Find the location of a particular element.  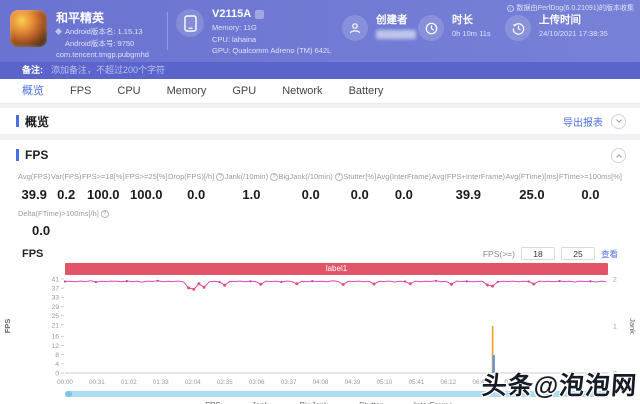

history-clock-icon is located at coordinates (518, 28).